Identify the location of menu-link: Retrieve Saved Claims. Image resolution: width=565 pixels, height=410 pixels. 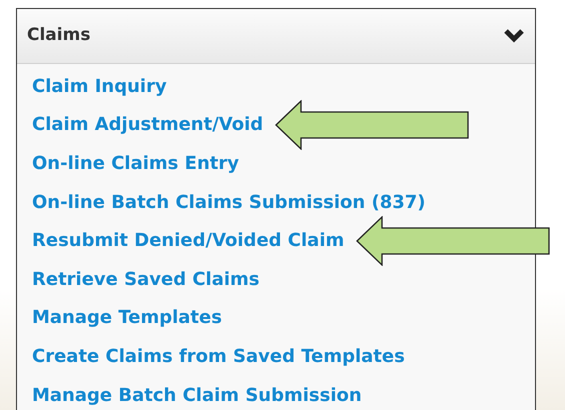
(146, 279).